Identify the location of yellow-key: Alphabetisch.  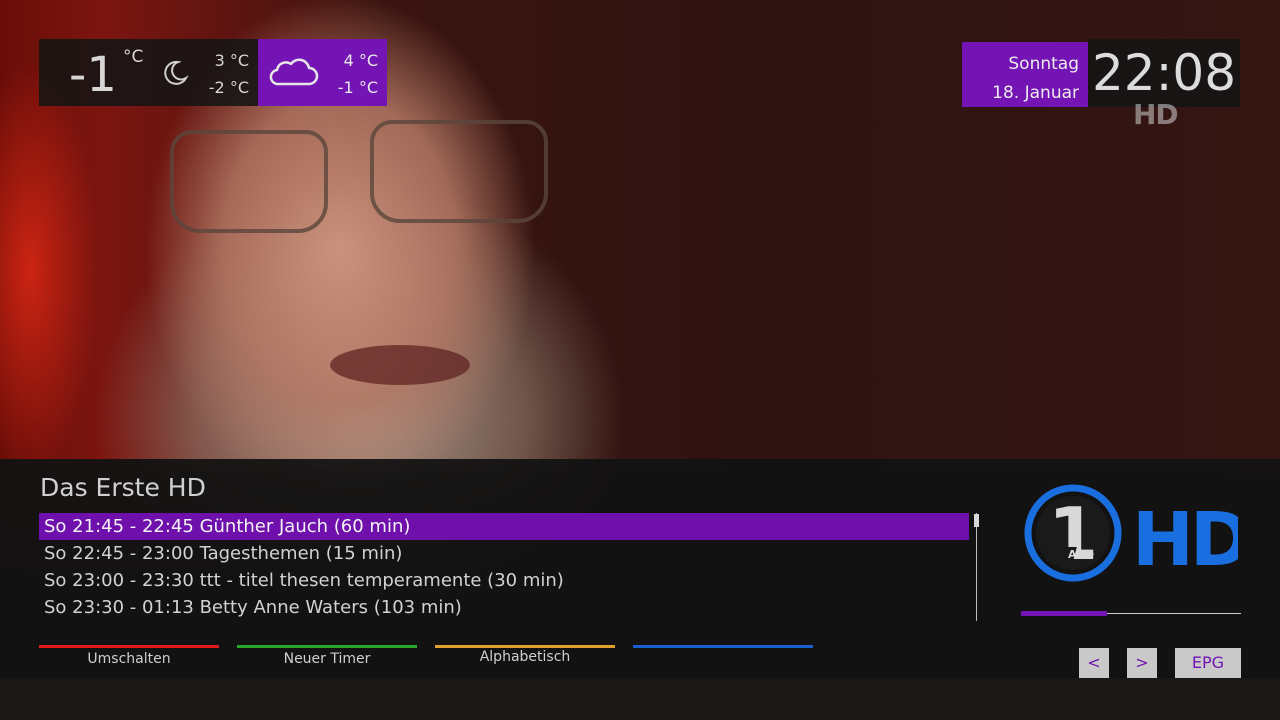
(525, 655).